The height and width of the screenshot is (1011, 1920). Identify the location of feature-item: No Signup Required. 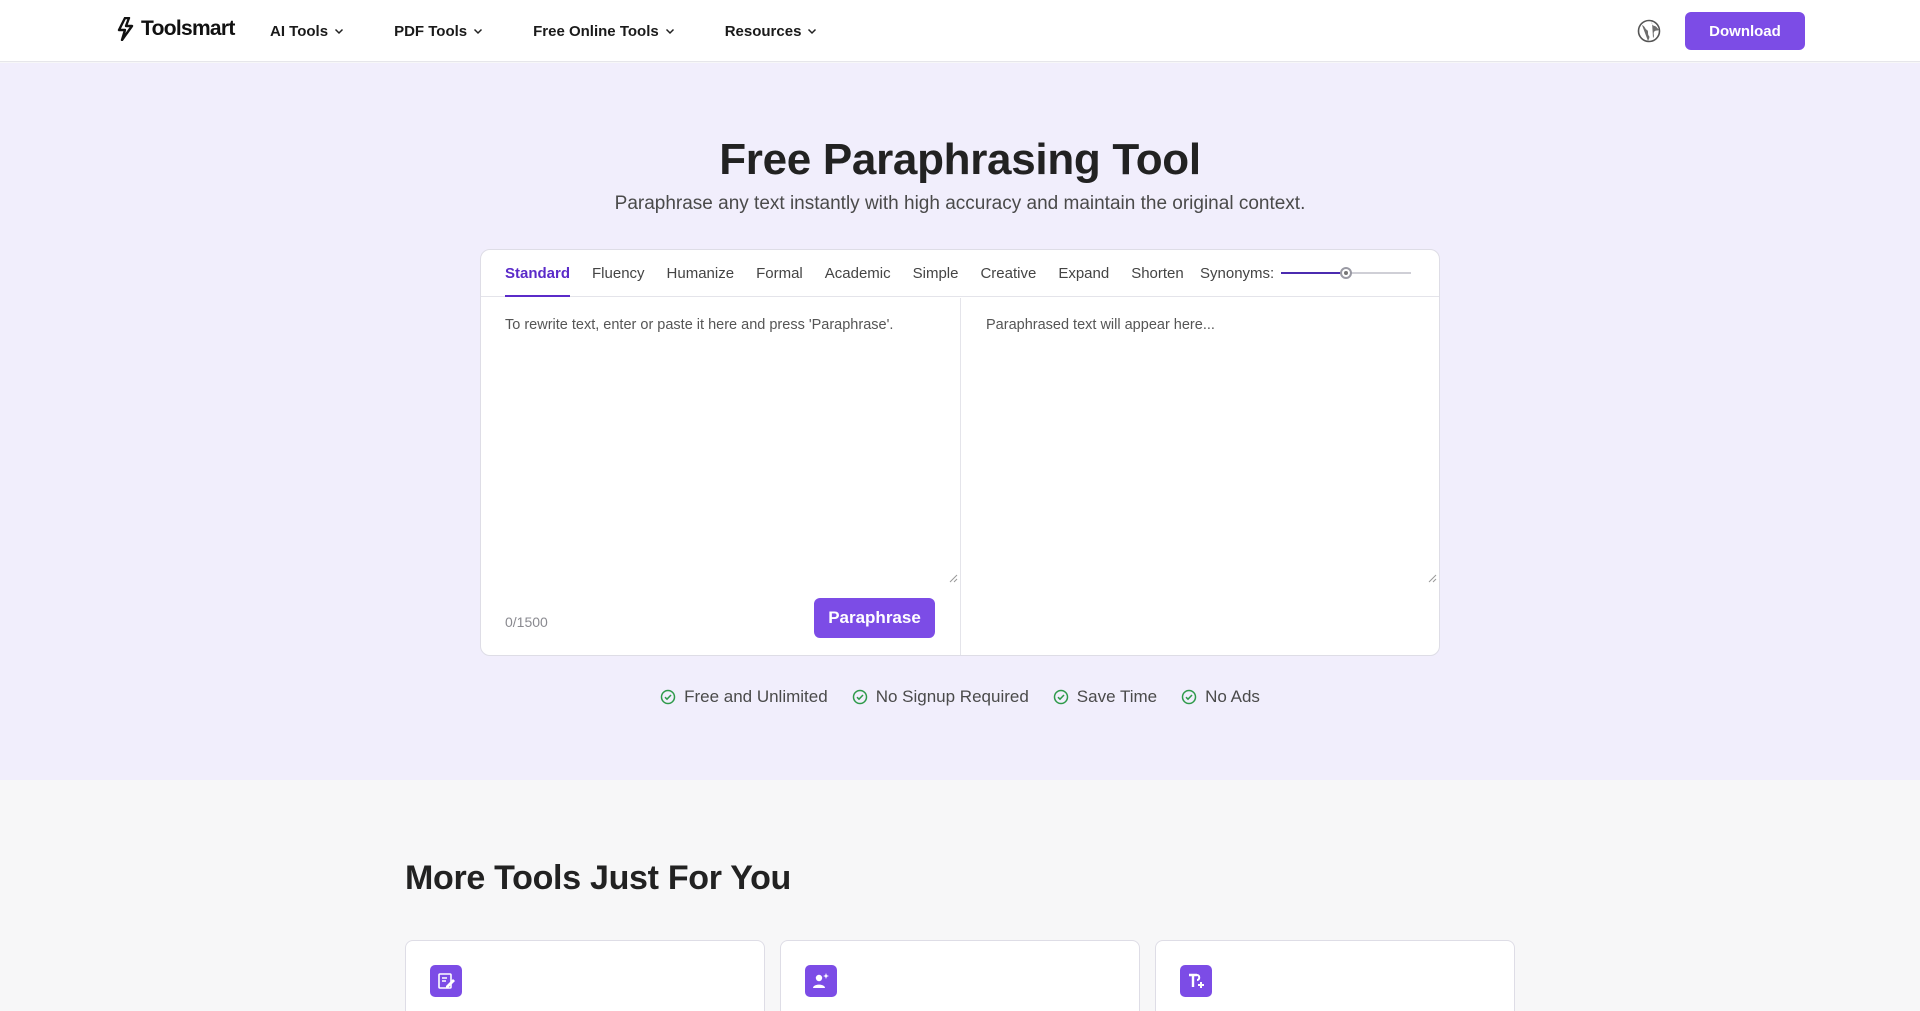
(940, 697).